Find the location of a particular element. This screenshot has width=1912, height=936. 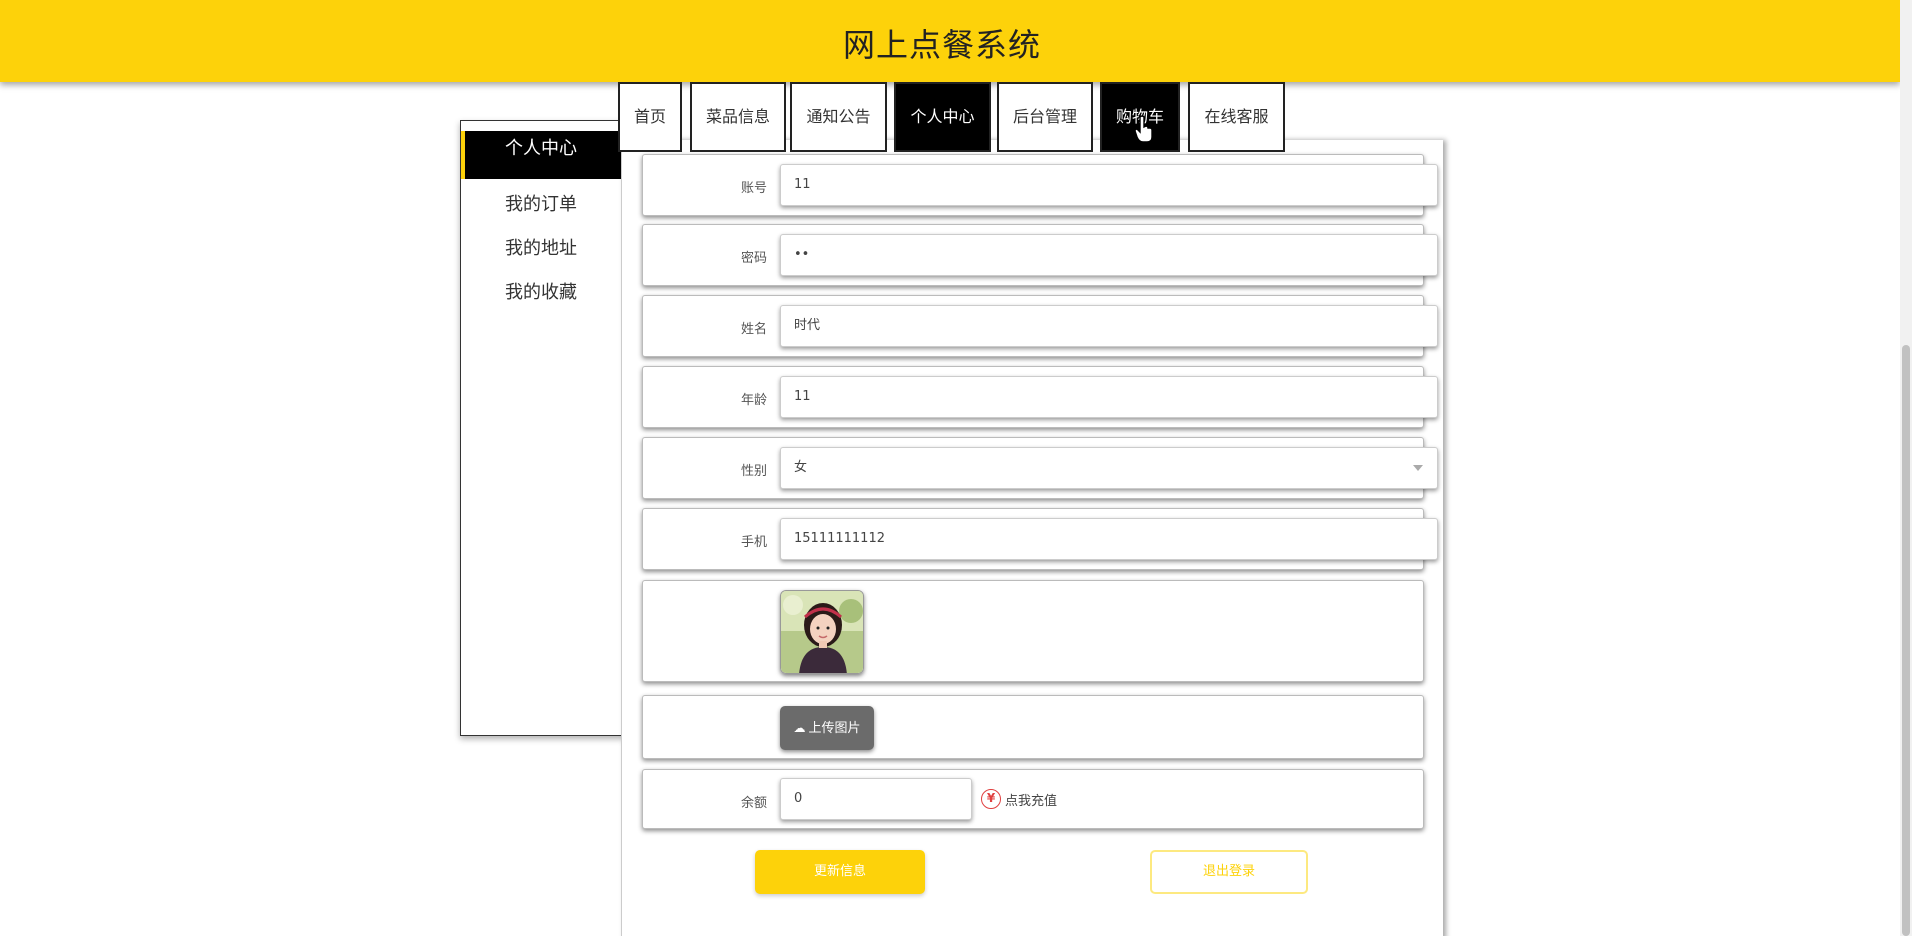

upload-label: 上传图片 is located at coordinates (834, 728).